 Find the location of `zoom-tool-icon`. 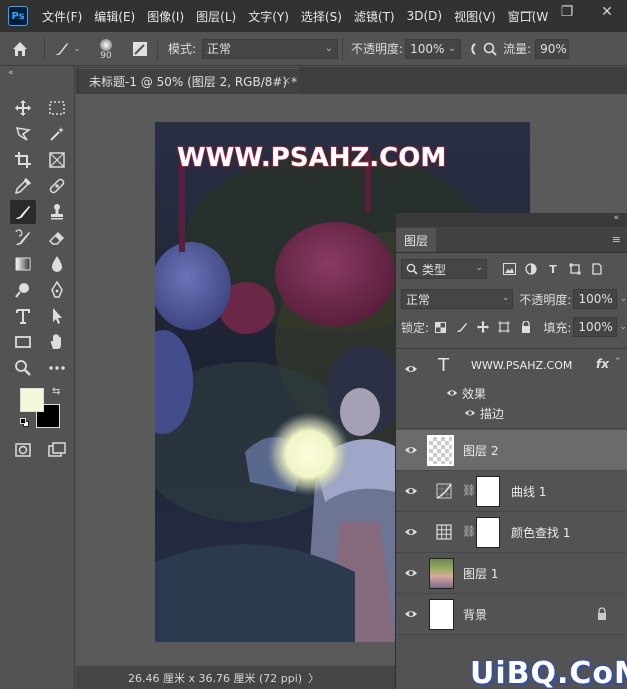

zoom-tool-icon is located at coordinates (23, 368).